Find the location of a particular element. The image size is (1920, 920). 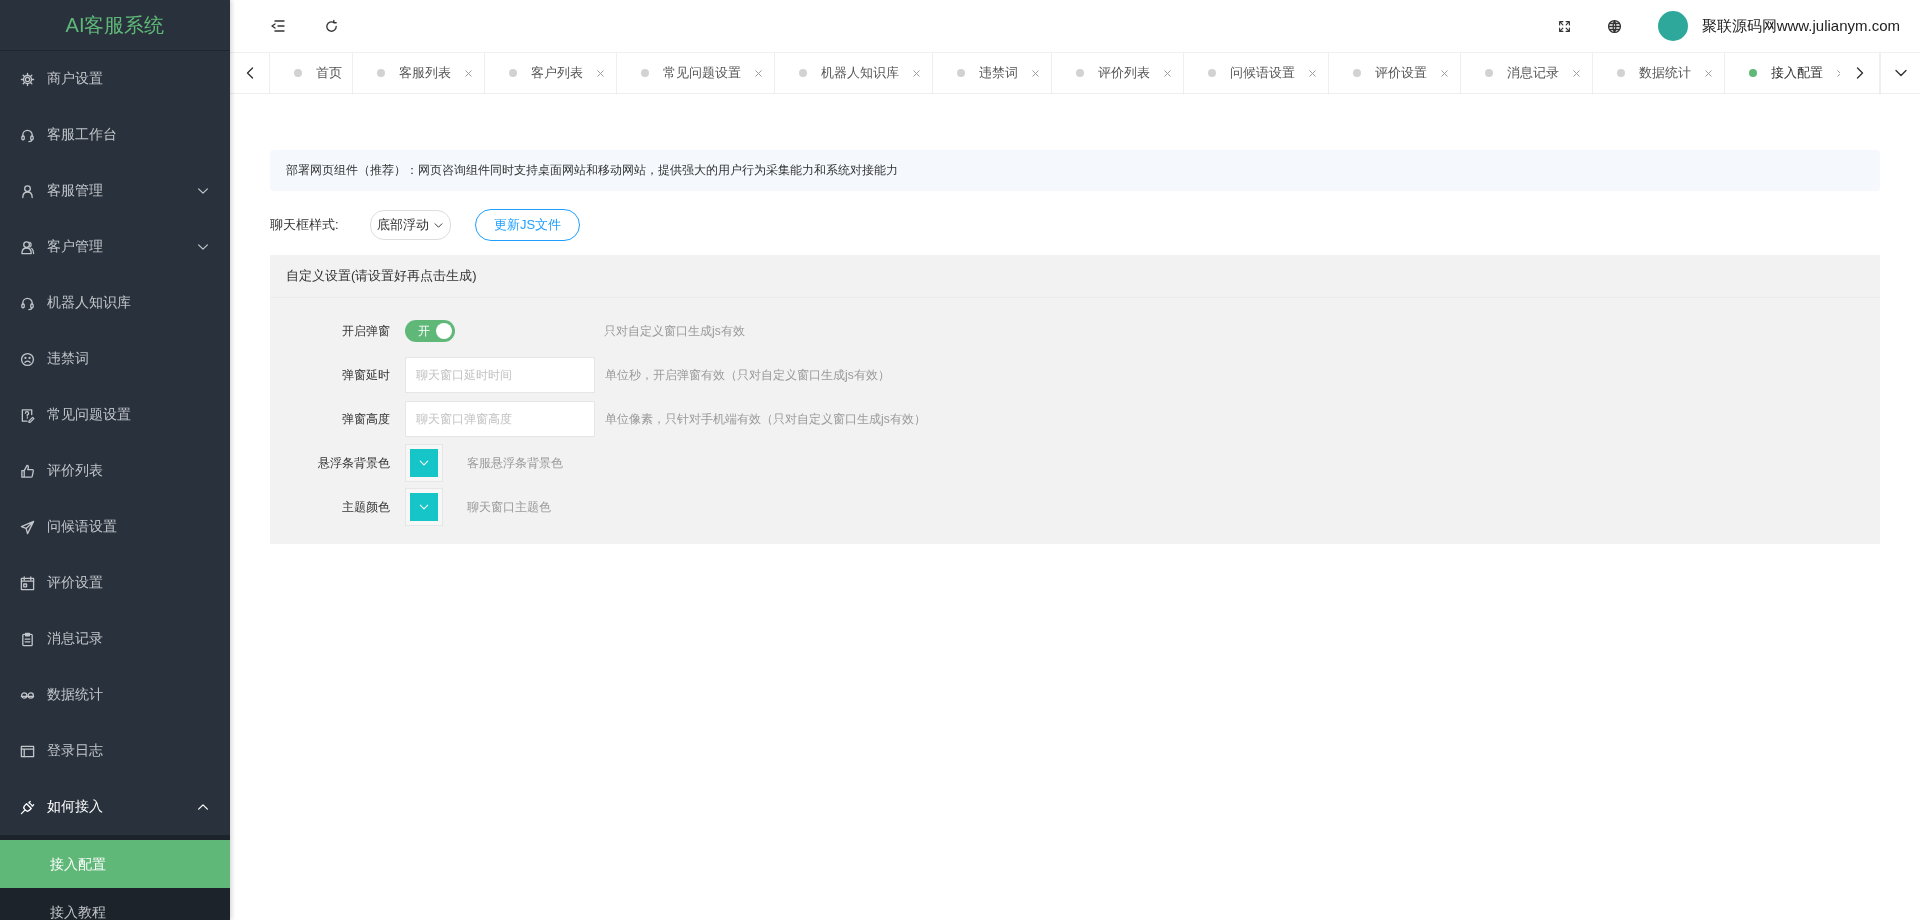

tab: 数据统计 is located at coordinates (1659, 73).